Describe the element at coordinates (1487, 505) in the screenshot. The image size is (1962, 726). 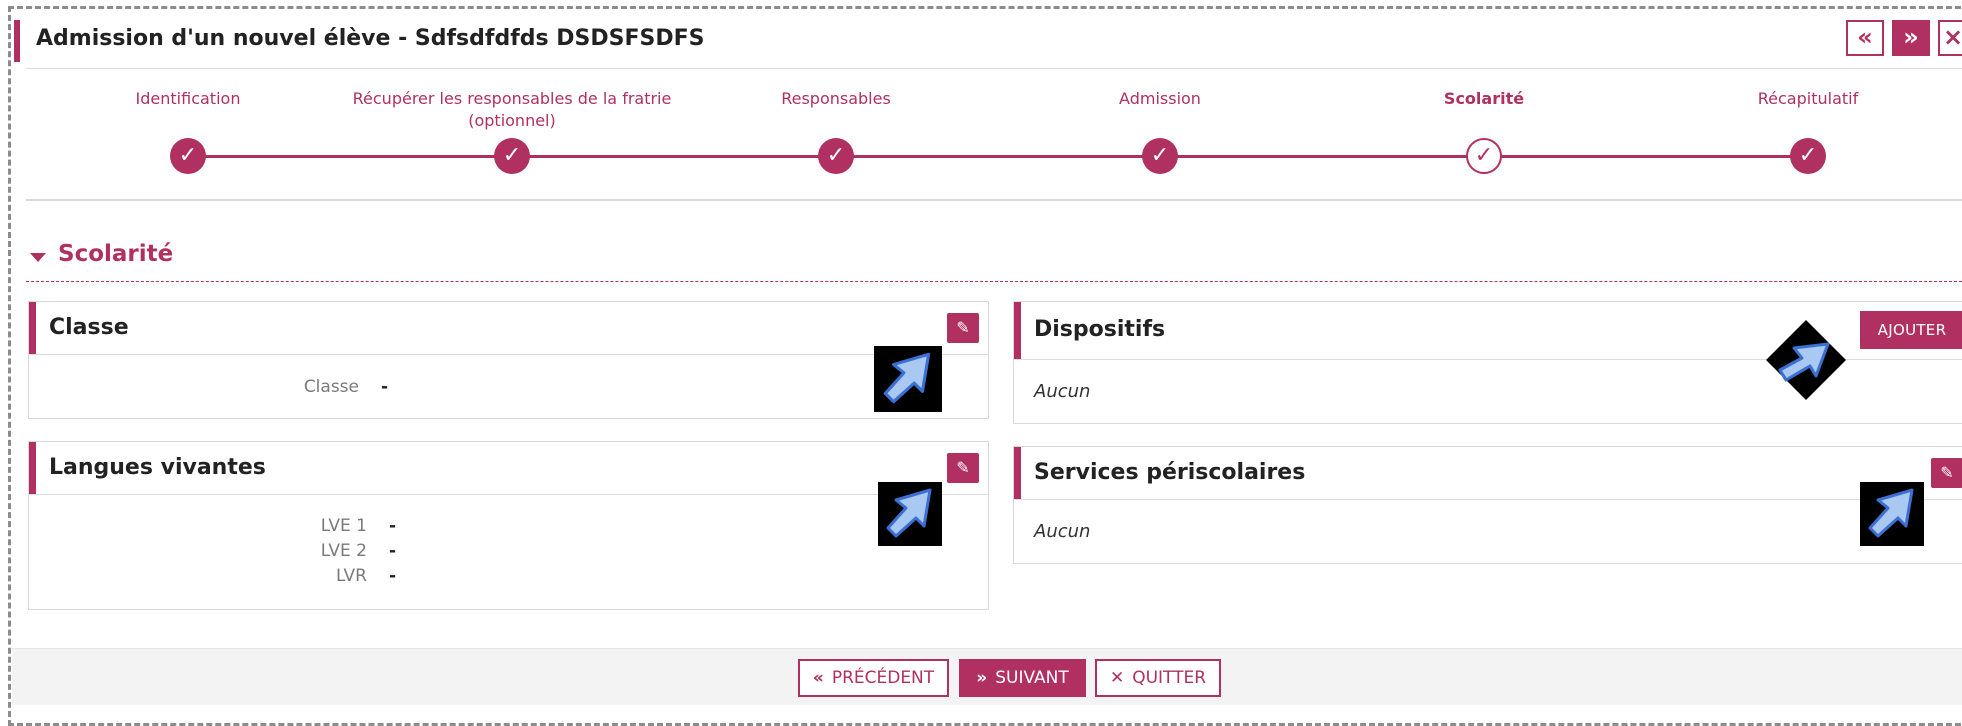
I see `card-periscolaires: Services périscolaires ✎ Aucun` at that location.